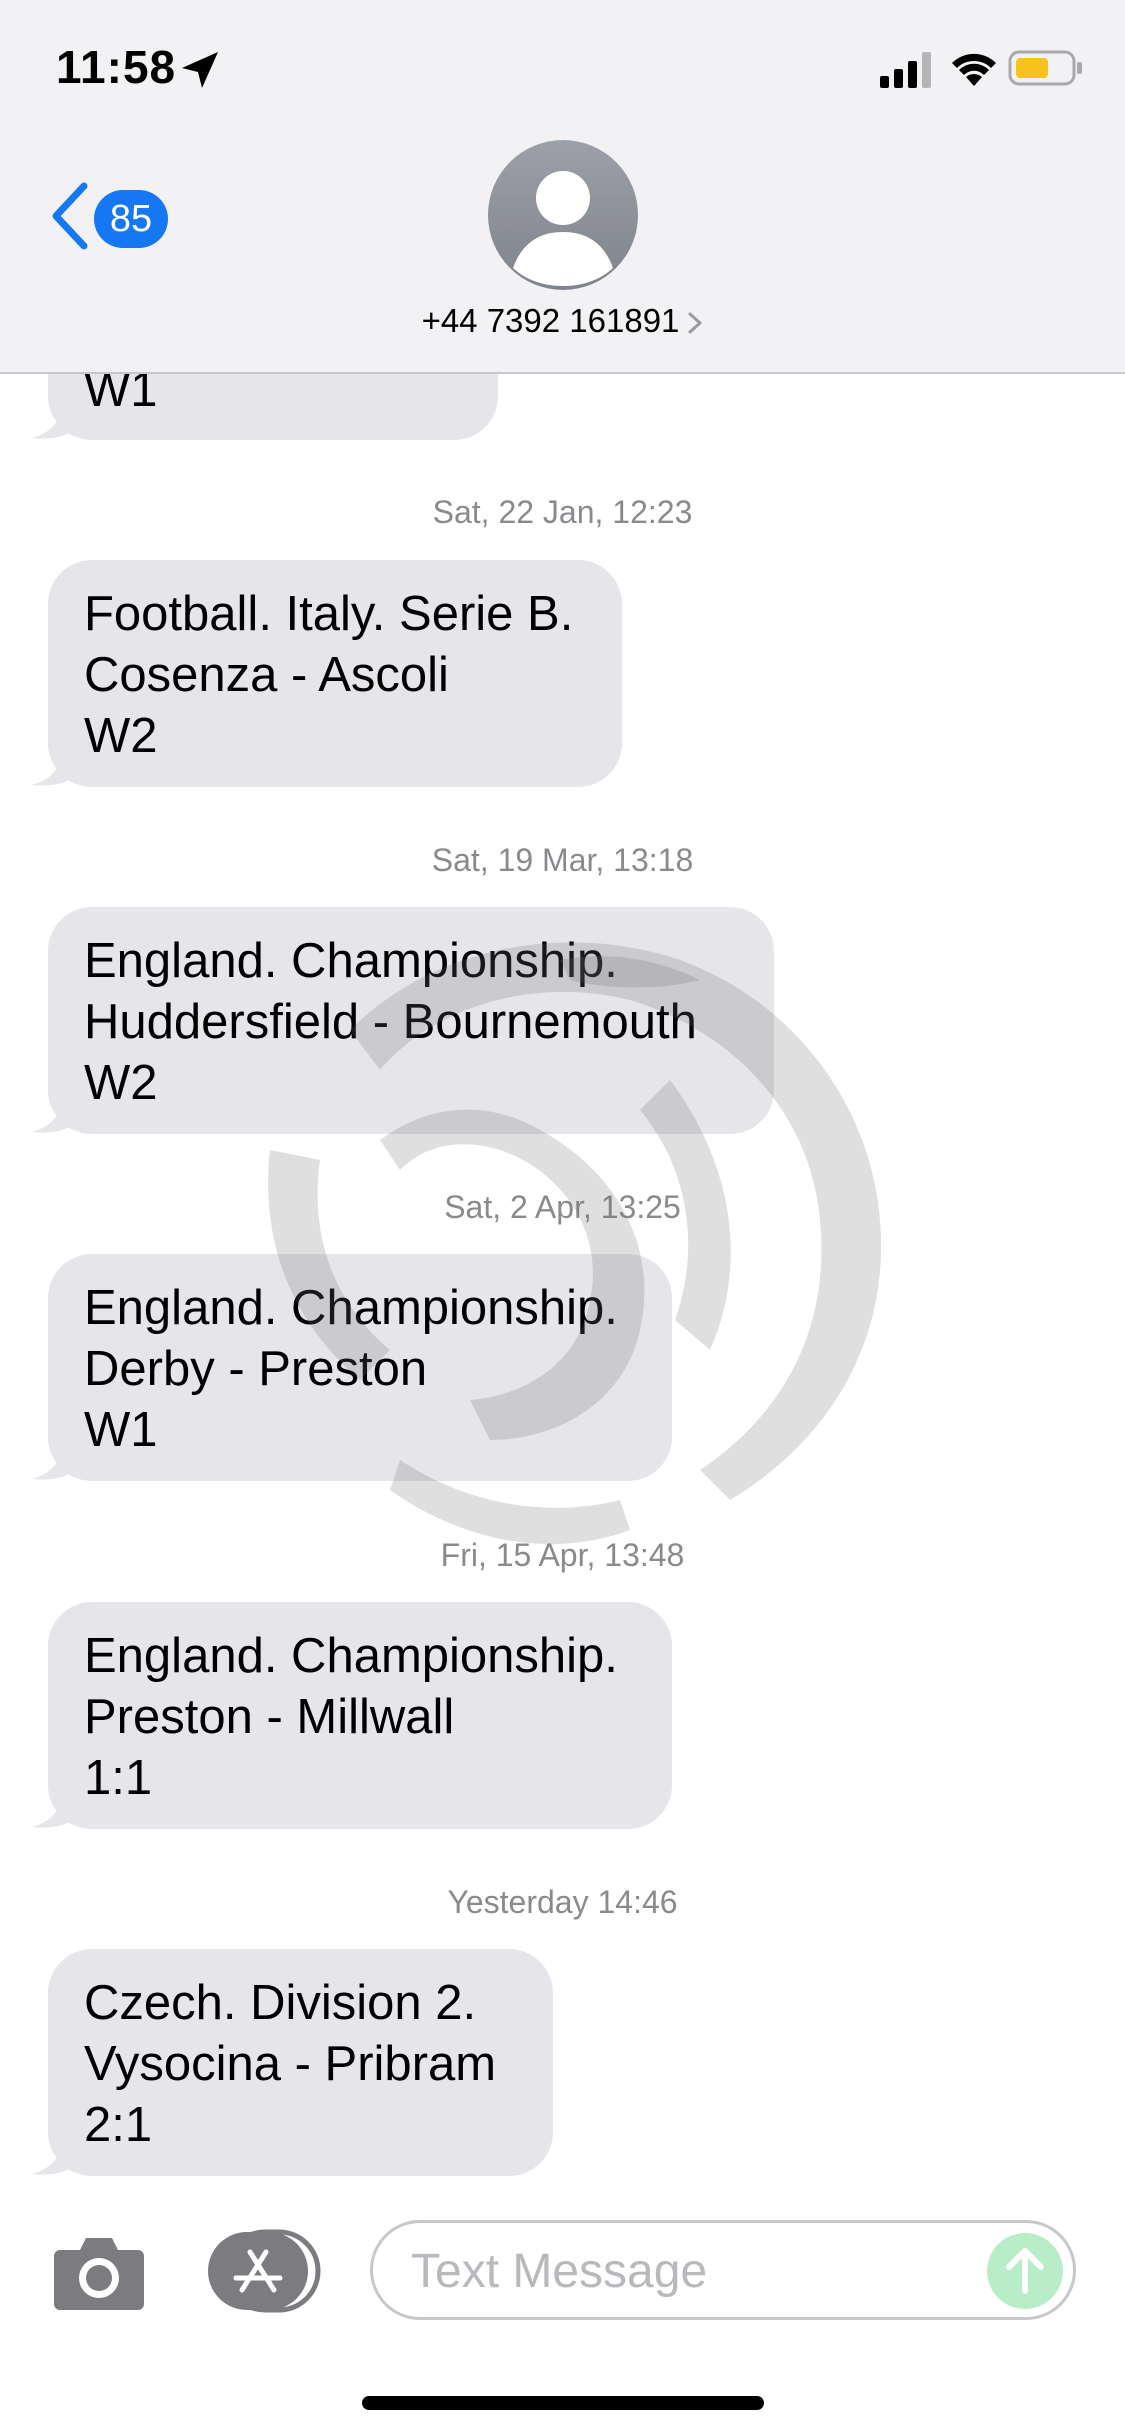 The image size is (1125, 2436). Describe the element at coordinates (974, 69) in the screenshot. I see `wifi-icon` at that location.